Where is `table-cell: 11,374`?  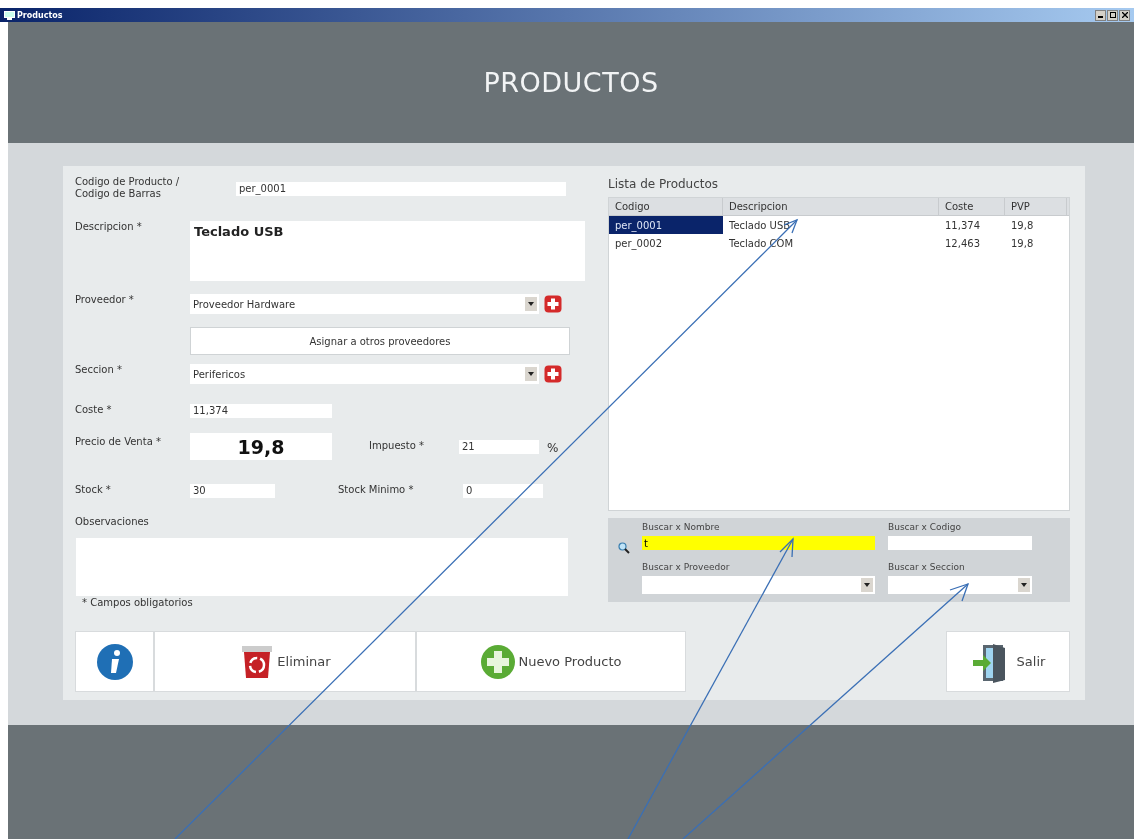 table-cell: 11,374 is located at coordinates (972, 225).